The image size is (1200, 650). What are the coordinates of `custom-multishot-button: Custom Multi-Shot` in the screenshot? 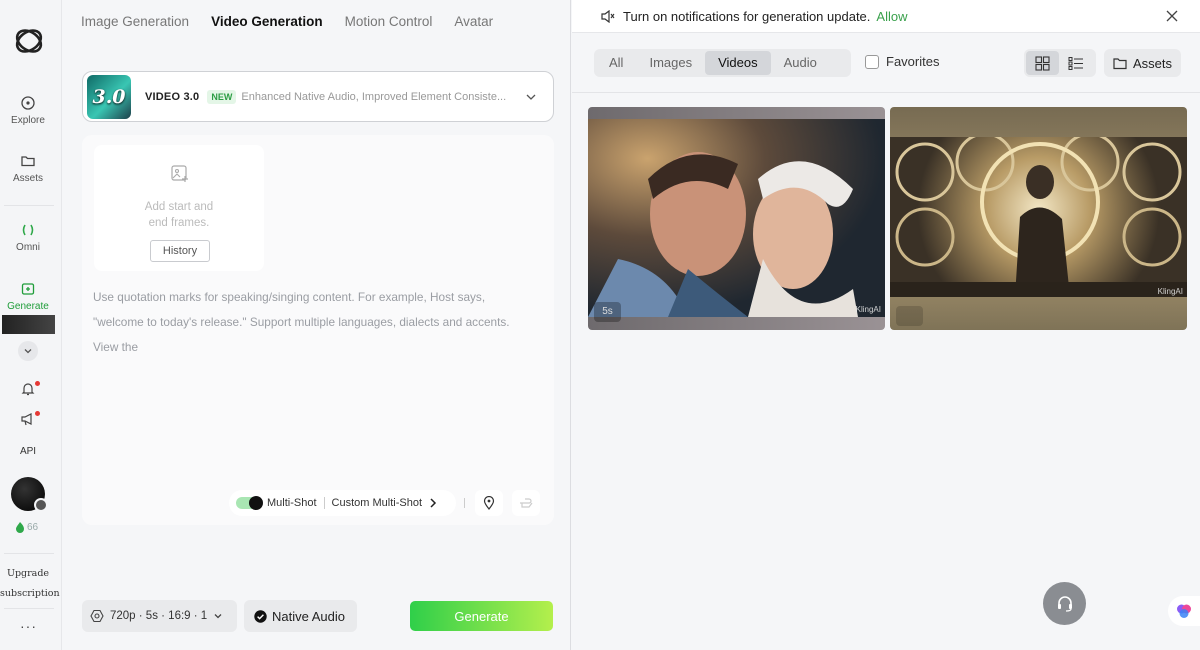 It's located at (377, 503).